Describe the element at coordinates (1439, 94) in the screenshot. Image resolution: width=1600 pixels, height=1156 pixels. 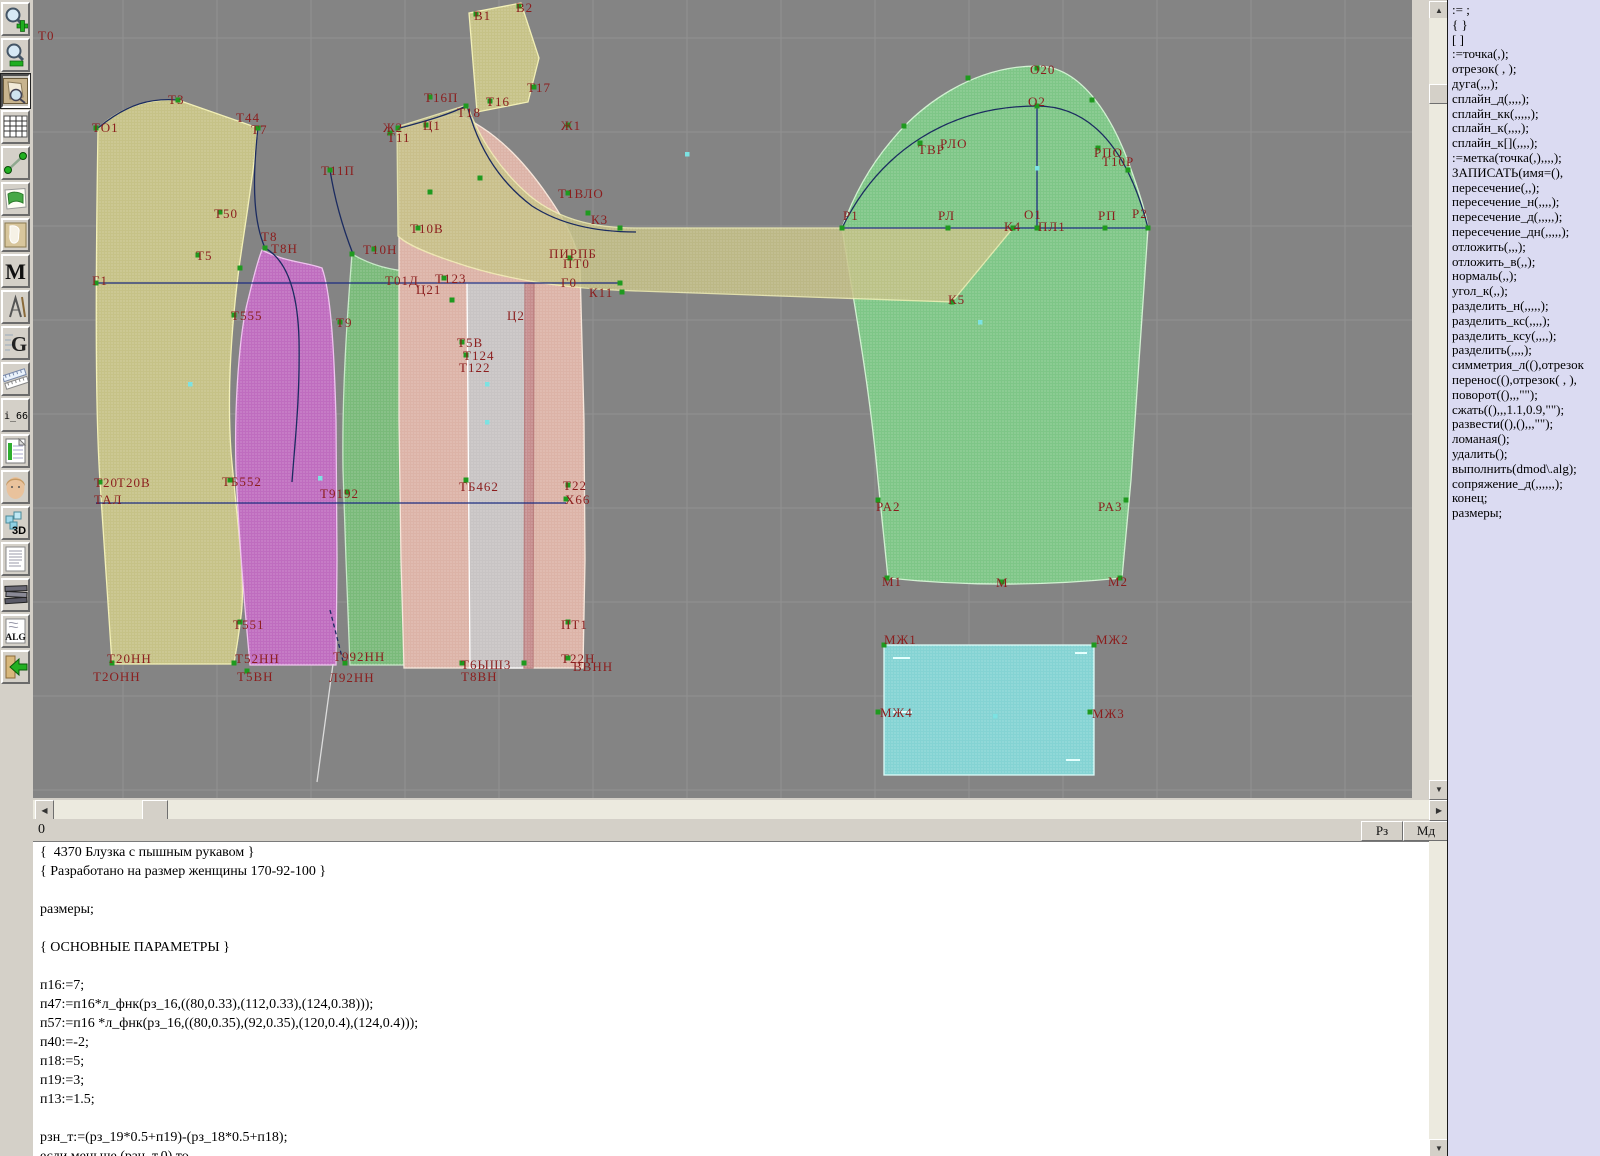
I see `canvas-vscroll-thumb` at that location.